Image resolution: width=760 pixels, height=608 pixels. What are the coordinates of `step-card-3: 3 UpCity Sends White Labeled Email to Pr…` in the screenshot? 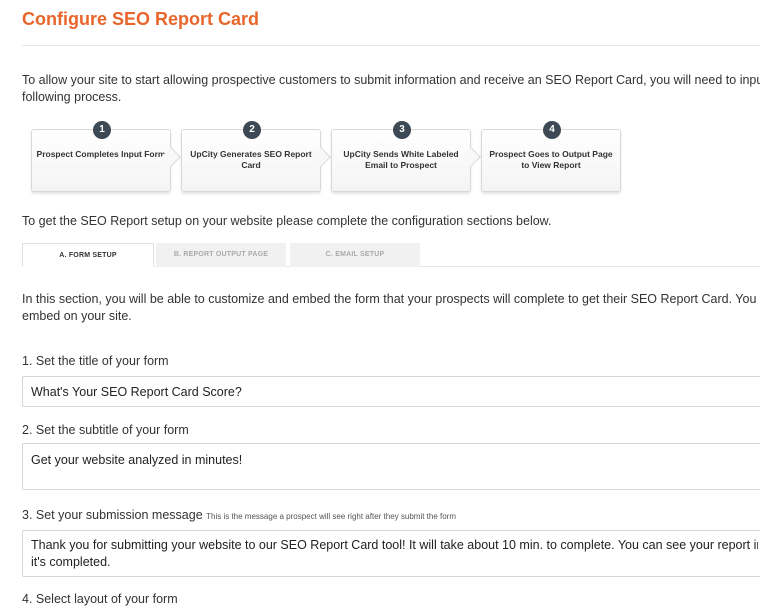 It's located at (401, 156).